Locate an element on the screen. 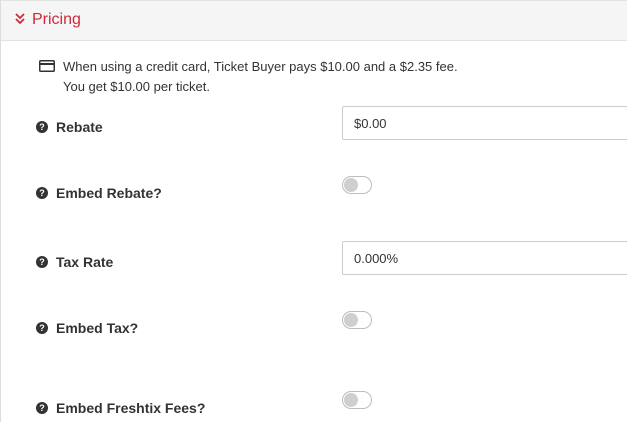 The width and height of the screenshot is (627, 422). tax-rate-label-row: ? Tax Rate is located at coordinates (74, 262).